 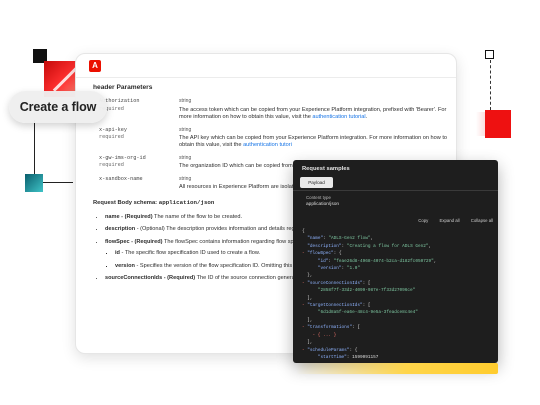 What do you see at coordinates (330, 350) in the screenshot?
I see `code-line: - "scheduleParams": {` at bounding box center [330, 350].